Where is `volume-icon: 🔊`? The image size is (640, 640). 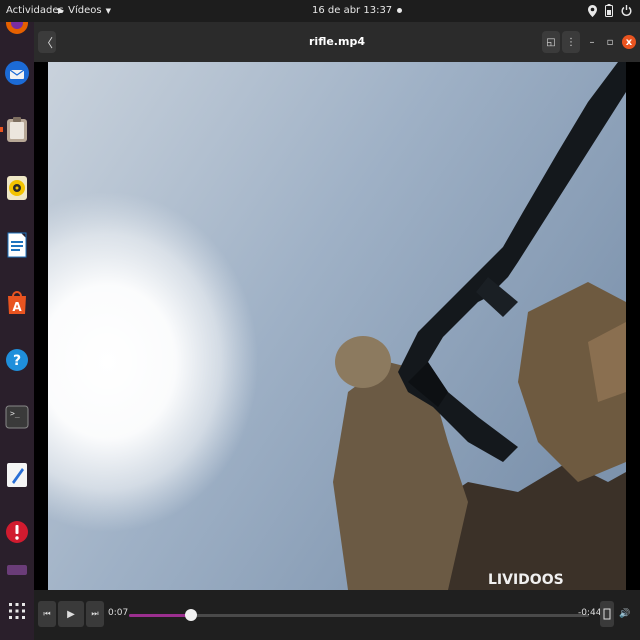
volume-icon: 🔊 is located at coordinates (625, 614).